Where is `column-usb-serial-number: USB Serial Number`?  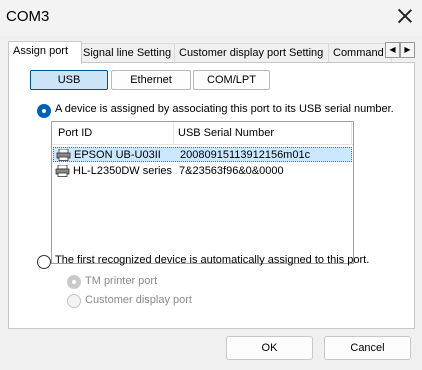 column-usb-serial-number: USB Serial Number is located at coordinates (226, 133).